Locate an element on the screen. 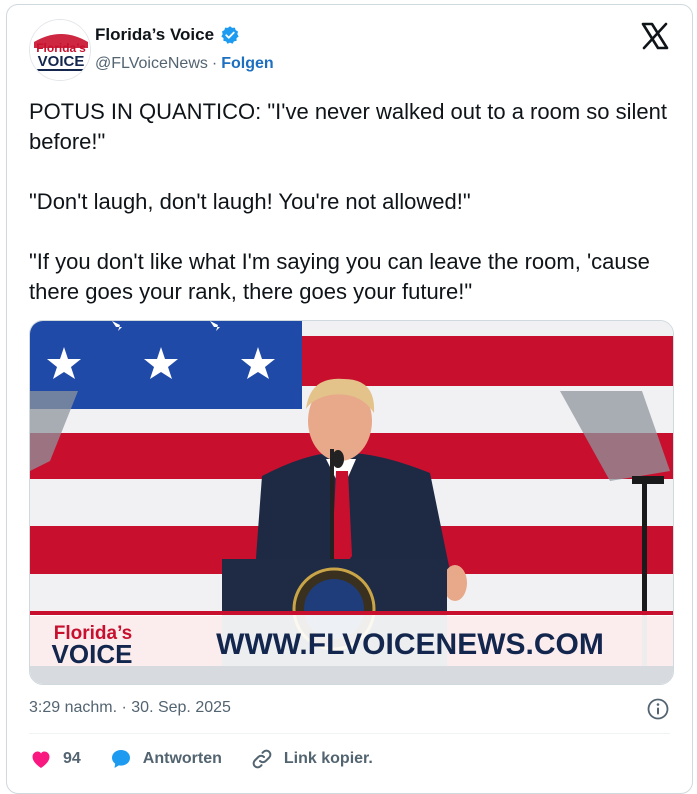 Image resolution: width=697 pixels, height=794 pixels. display-name: Florida’s Voice is located at coordinates (154, 35).